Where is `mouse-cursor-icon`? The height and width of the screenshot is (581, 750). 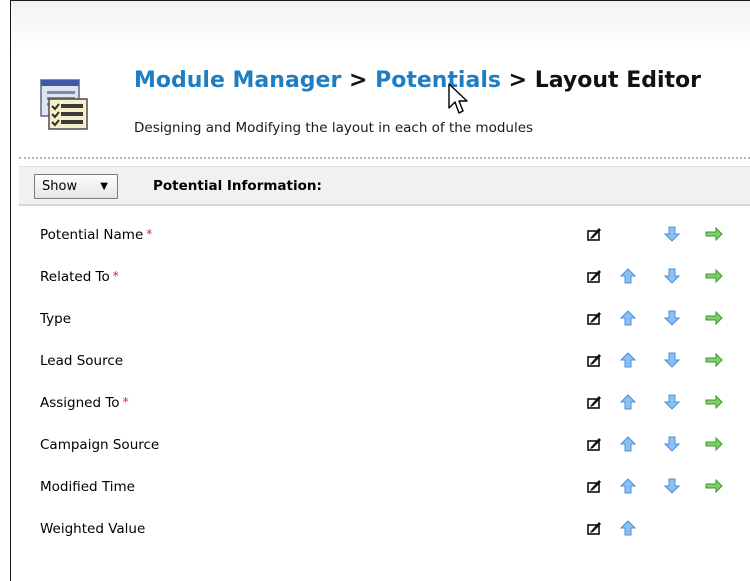
mouse-cursor-icon is located at coordinates (458, 98).